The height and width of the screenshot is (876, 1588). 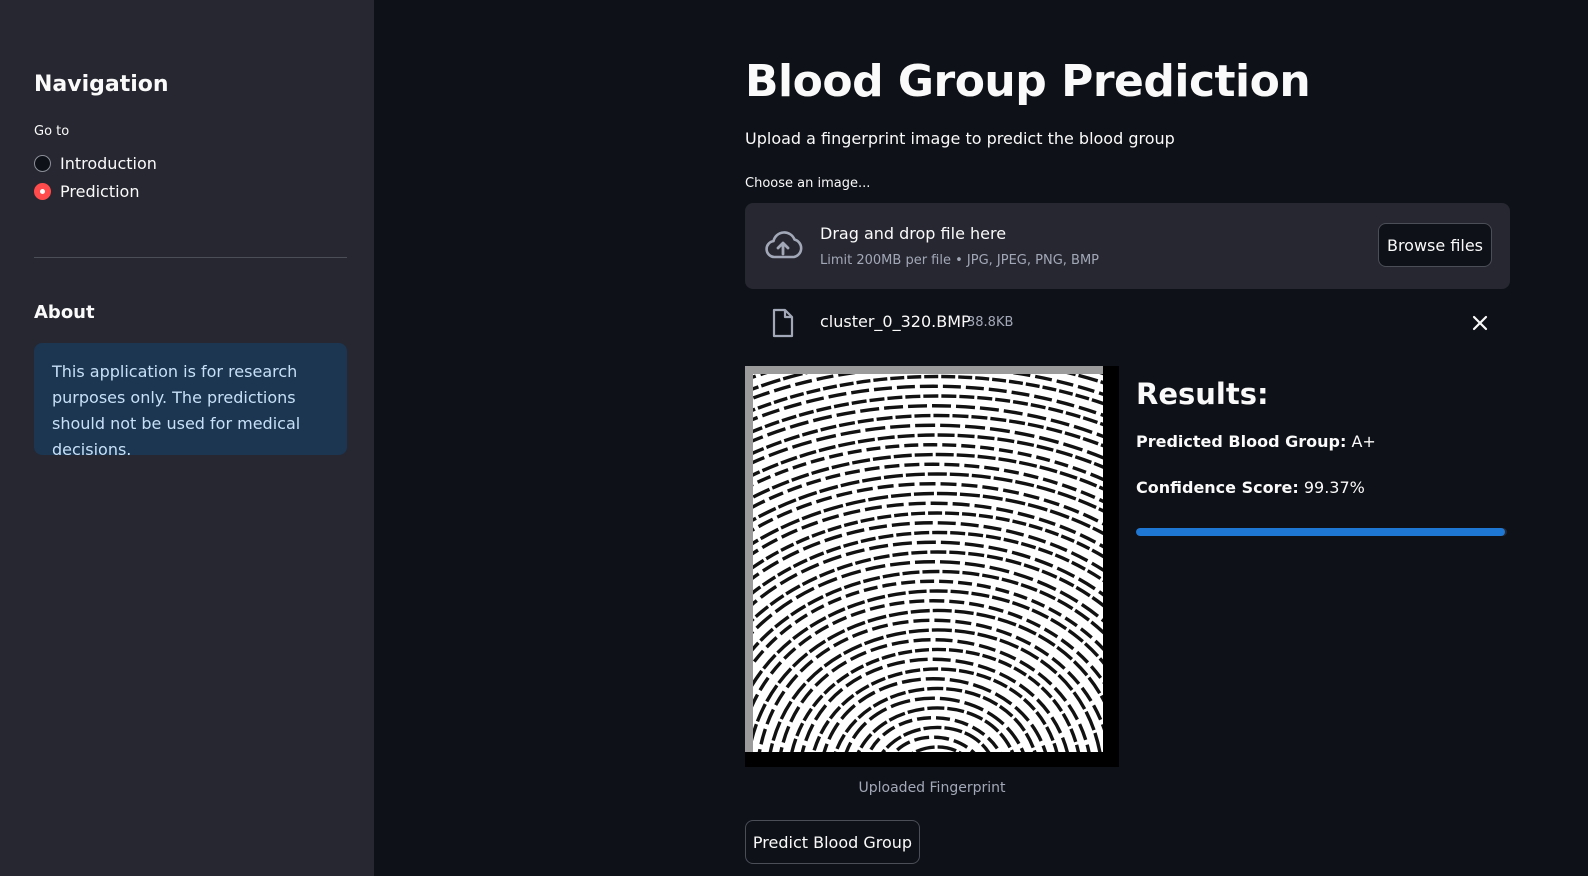 What do you see at coordinates (64, 312) in the screenshot?
I see `about-title: About` at bounding box center [64, 312].